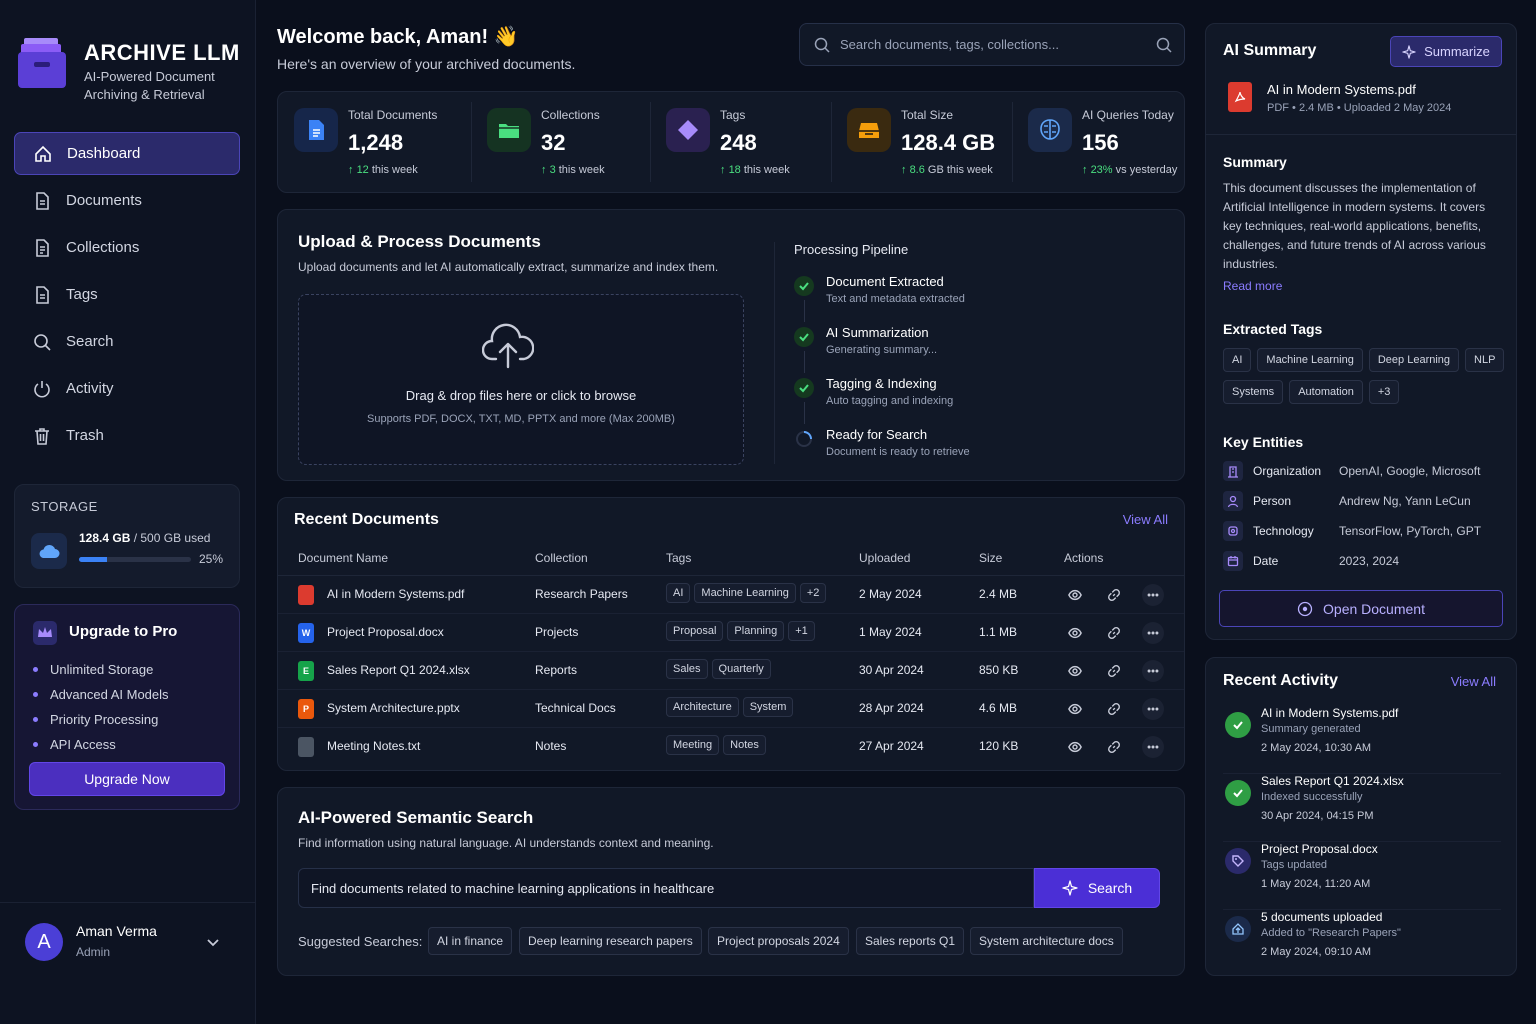 Image resolution: width=1536 pixels, height=1024 pixels. I want to click on tag-chip: +1, so click(801, 631).